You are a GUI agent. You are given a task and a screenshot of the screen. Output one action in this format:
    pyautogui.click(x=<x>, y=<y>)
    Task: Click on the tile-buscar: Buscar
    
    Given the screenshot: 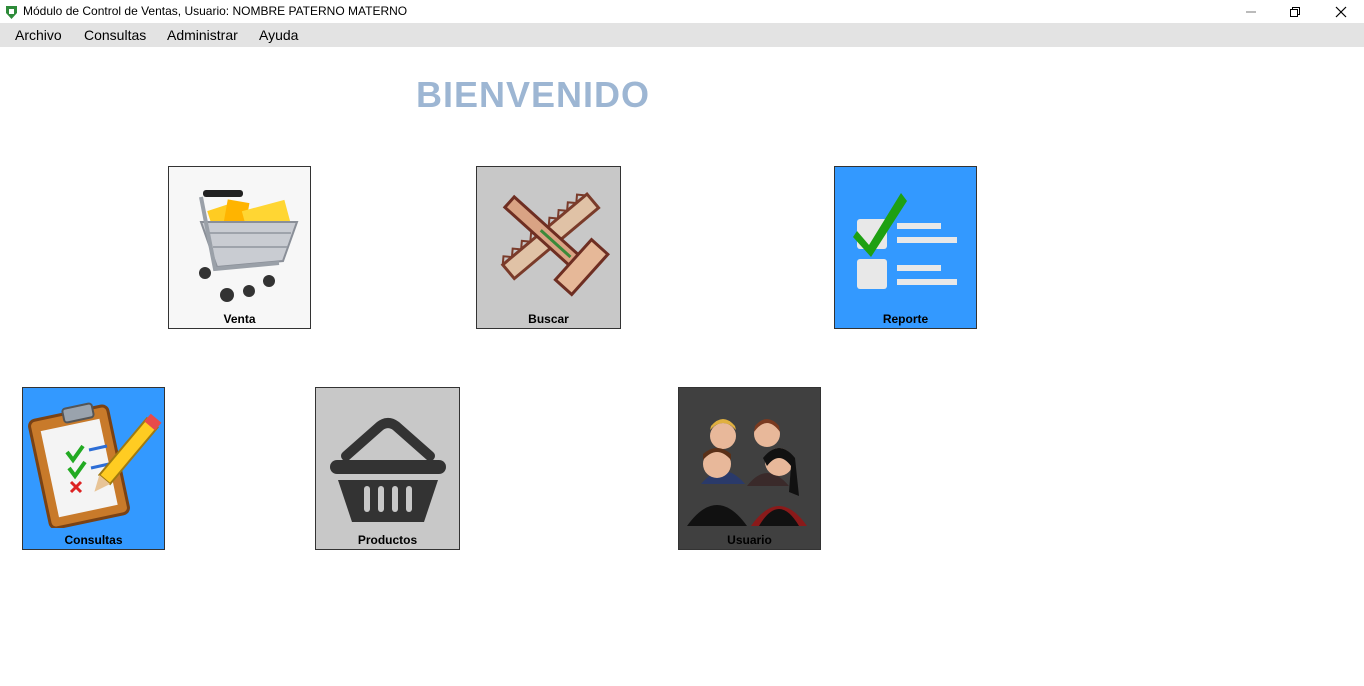 What is the action you would take?
    pyautogui.click(x=548, y=247)
    